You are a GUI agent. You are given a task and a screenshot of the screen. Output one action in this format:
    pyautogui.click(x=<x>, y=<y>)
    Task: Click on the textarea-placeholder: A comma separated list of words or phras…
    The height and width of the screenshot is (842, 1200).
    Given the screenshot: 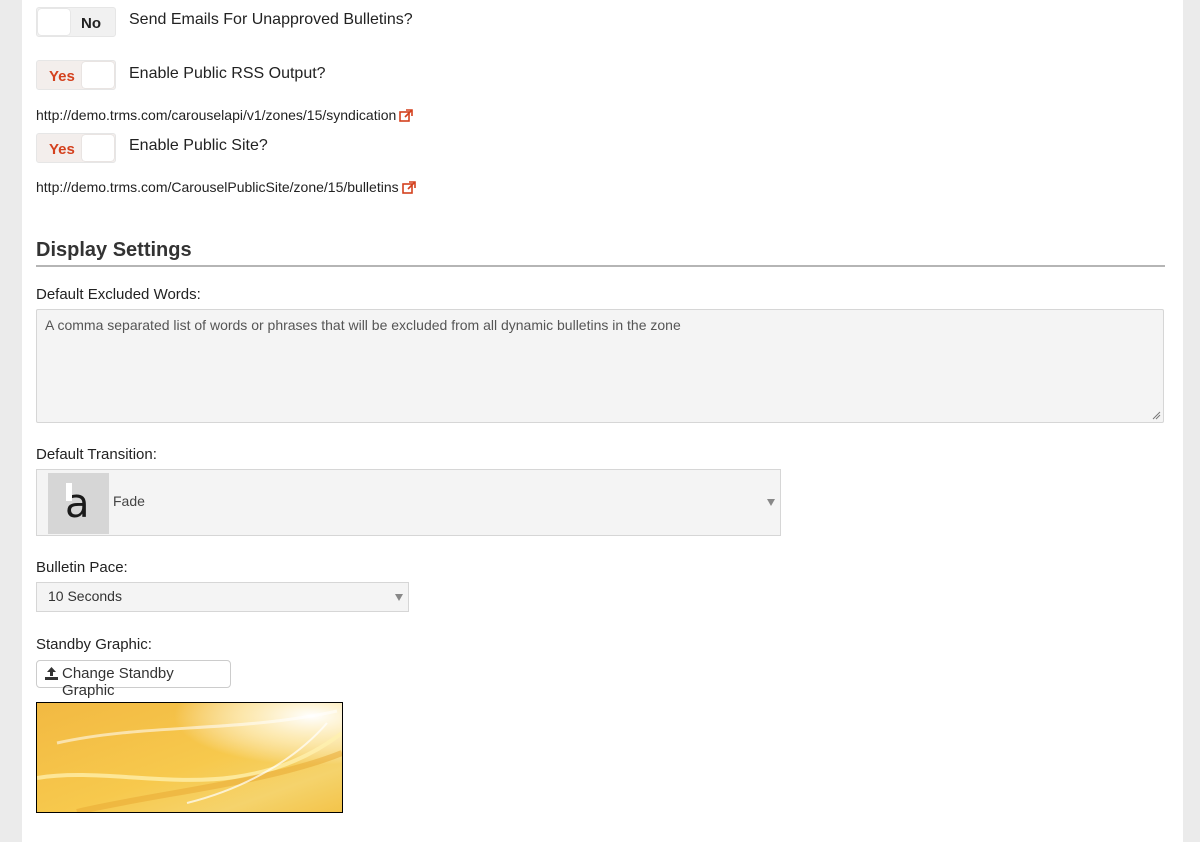 What is the action you would take?
    pyautogui.click(x=363, y=325)
    